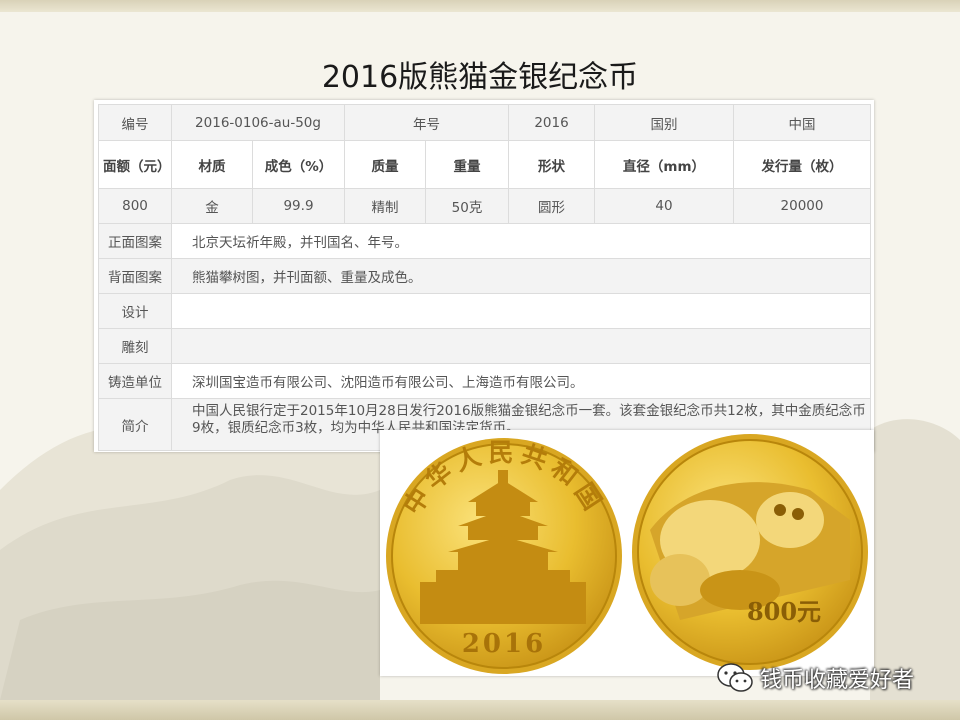 Image resolution: width=960 pixels, height=720 pixels. What do you see at coordinates (784, 611) in the screenshot?
I see `reverse-denomination: 800元` at bounding box center [784, 611].